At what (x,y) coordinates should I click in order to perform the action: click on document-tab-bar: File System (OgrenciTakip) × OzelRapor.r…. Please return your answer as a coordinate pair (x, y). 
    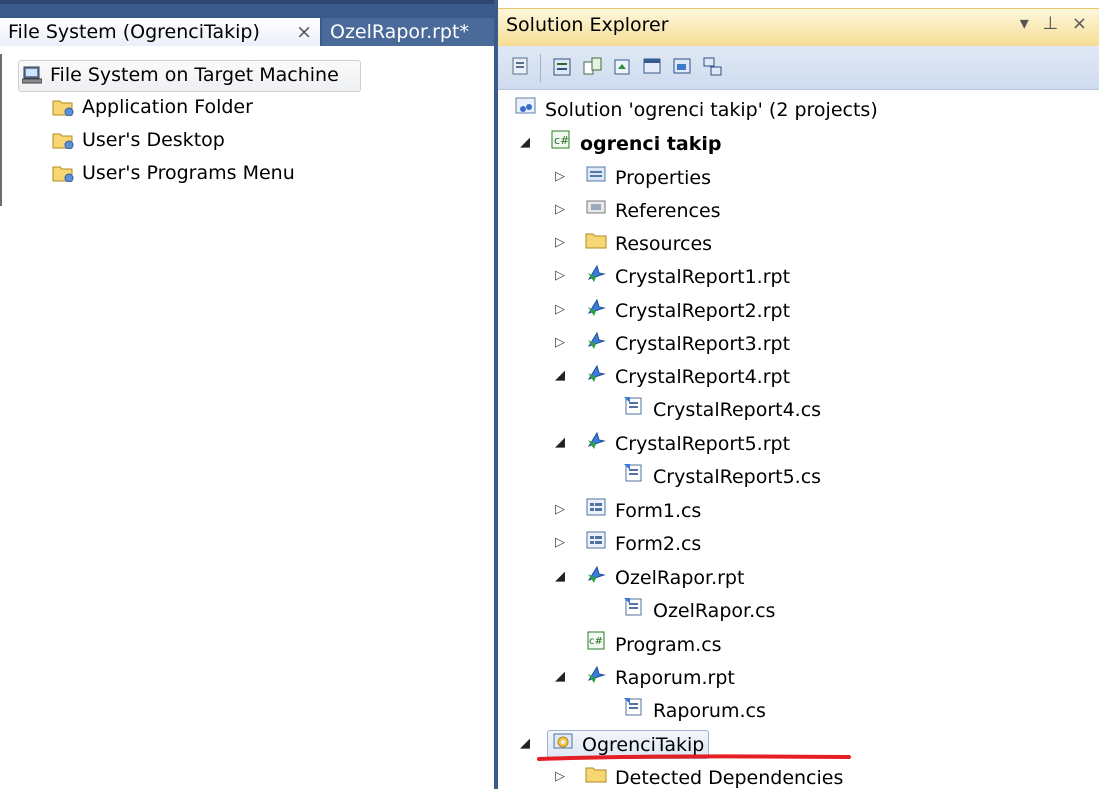
    Looking at the image, I should click on (247, 25).